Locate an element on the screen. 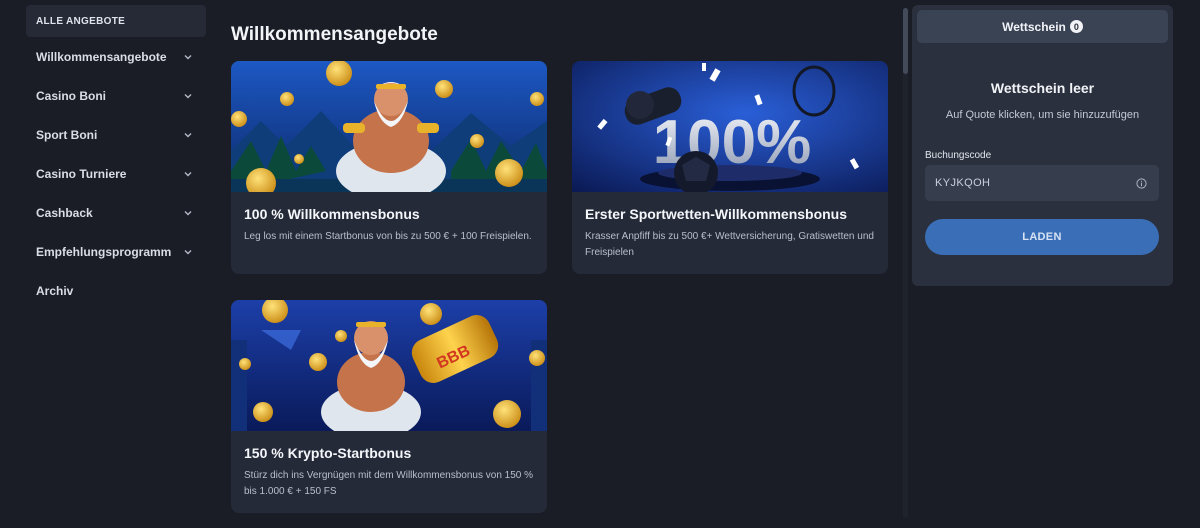  sidebar-item-welcome-offers: Willkommensangebote is located at coordinates (116, 56).